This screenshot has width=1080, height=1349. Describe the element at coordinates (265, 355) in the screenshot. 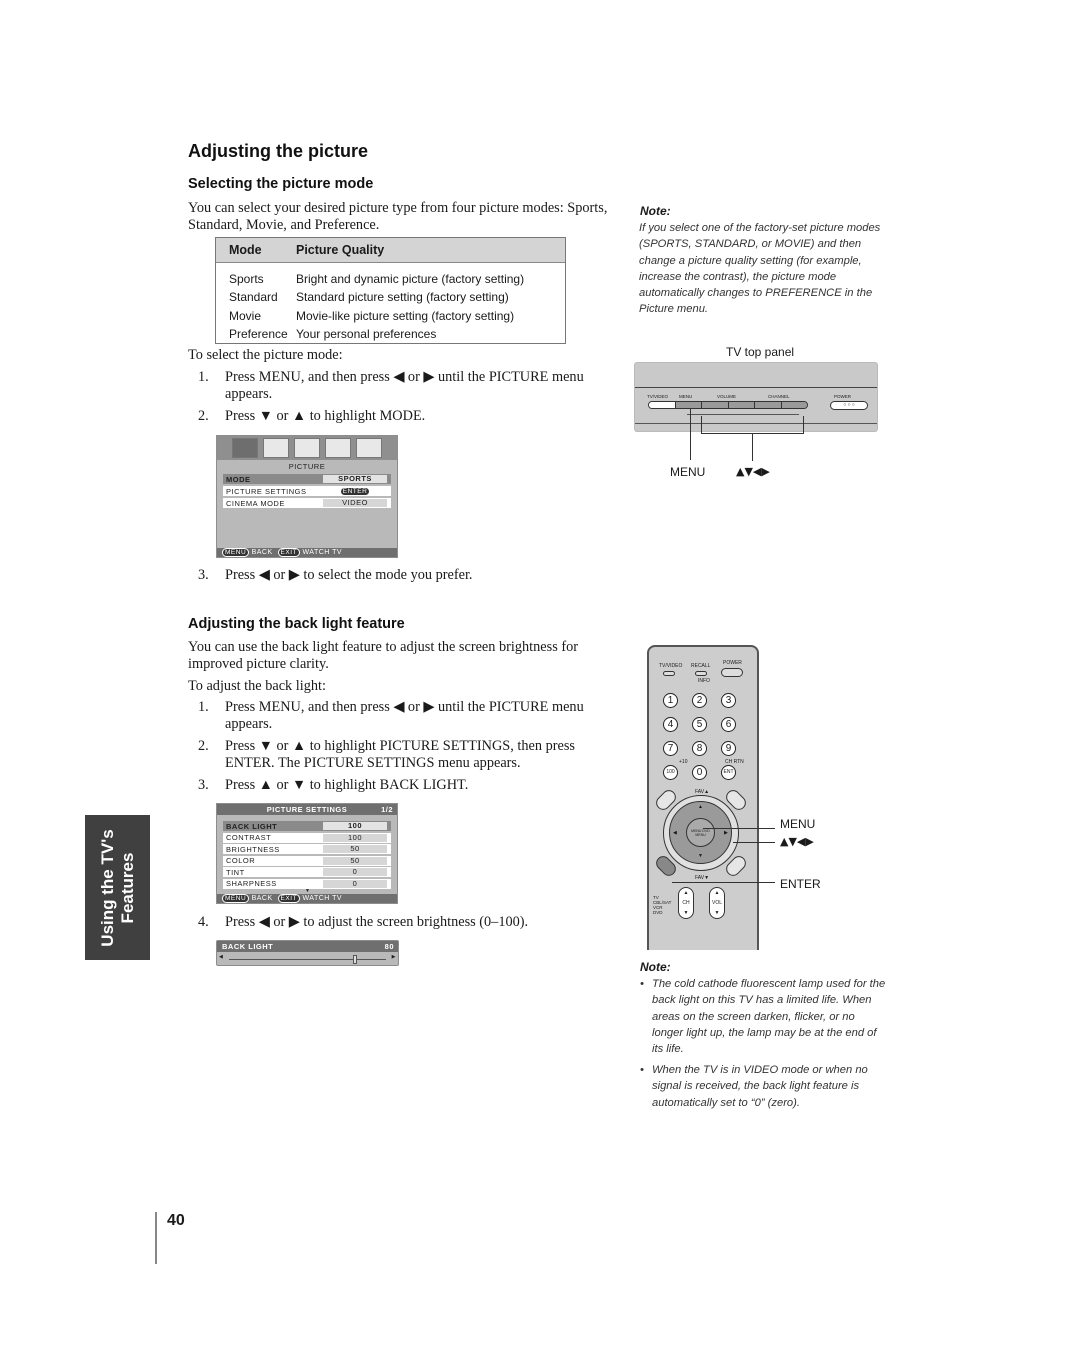

I see `lead-picture-mode: To select the picture mode:` at that location.